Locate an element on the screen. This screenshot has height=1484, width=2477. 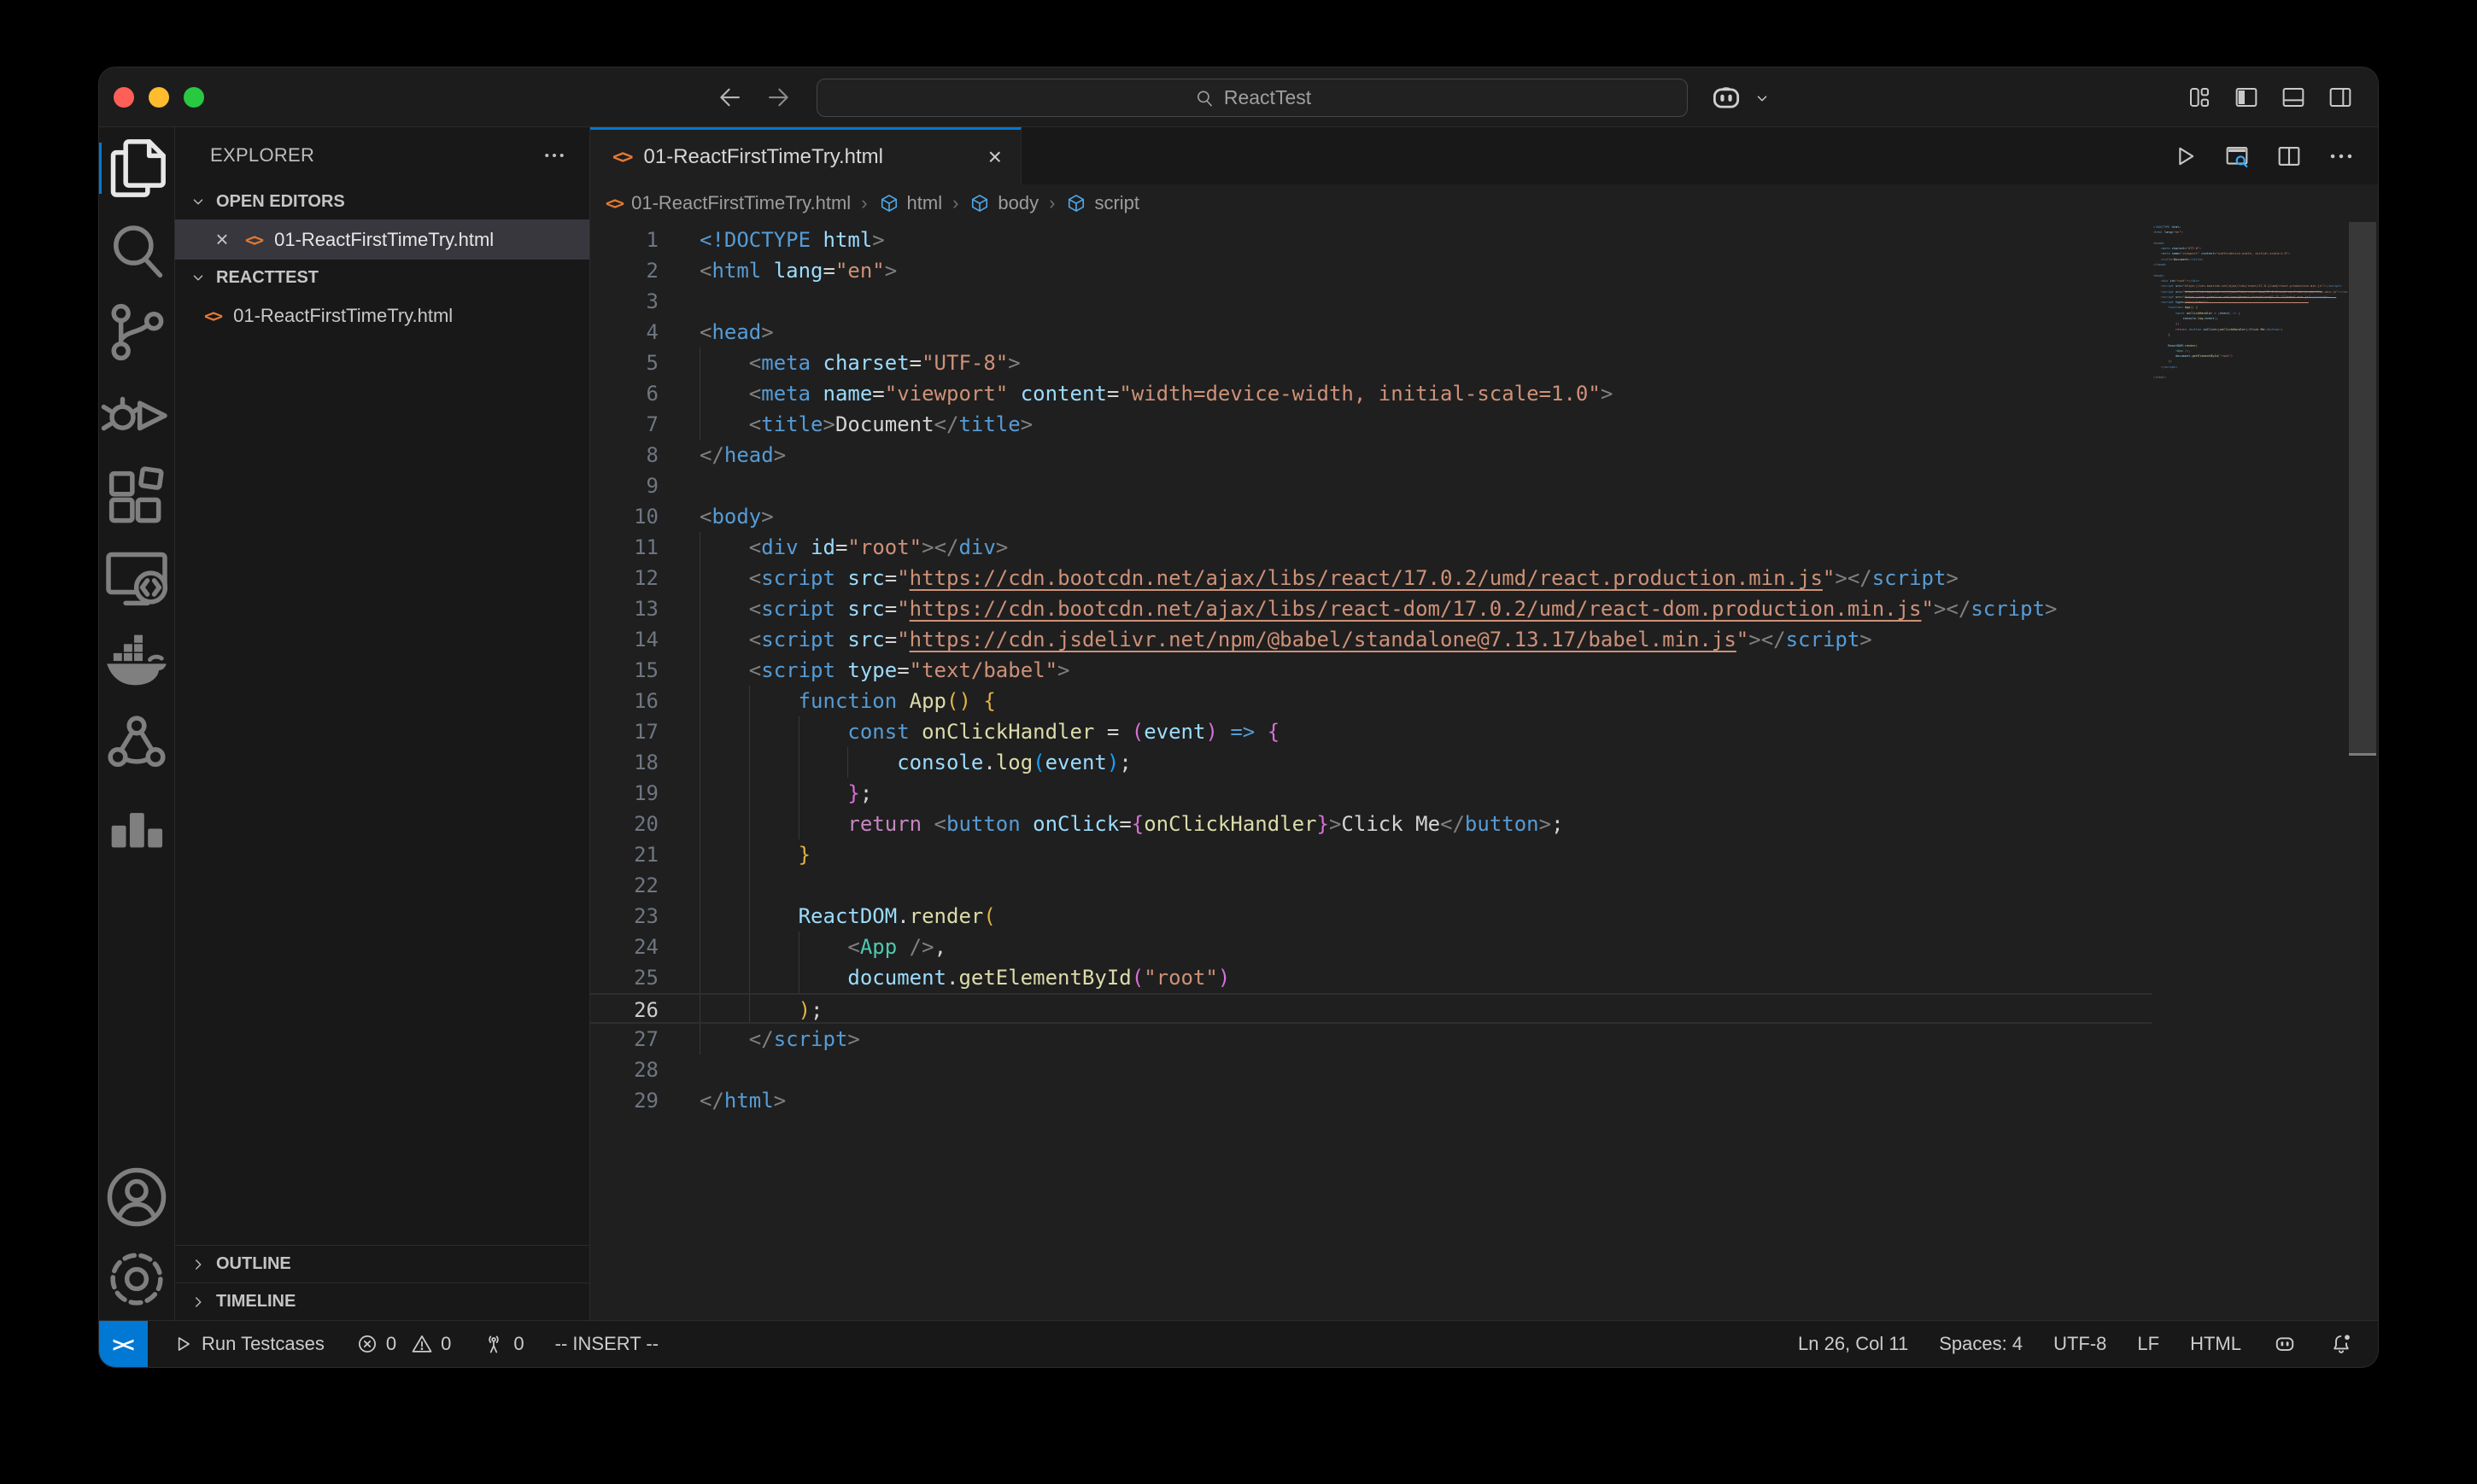
toggle-secondary-sidebar-icon is located at coordinates (2340, 98).